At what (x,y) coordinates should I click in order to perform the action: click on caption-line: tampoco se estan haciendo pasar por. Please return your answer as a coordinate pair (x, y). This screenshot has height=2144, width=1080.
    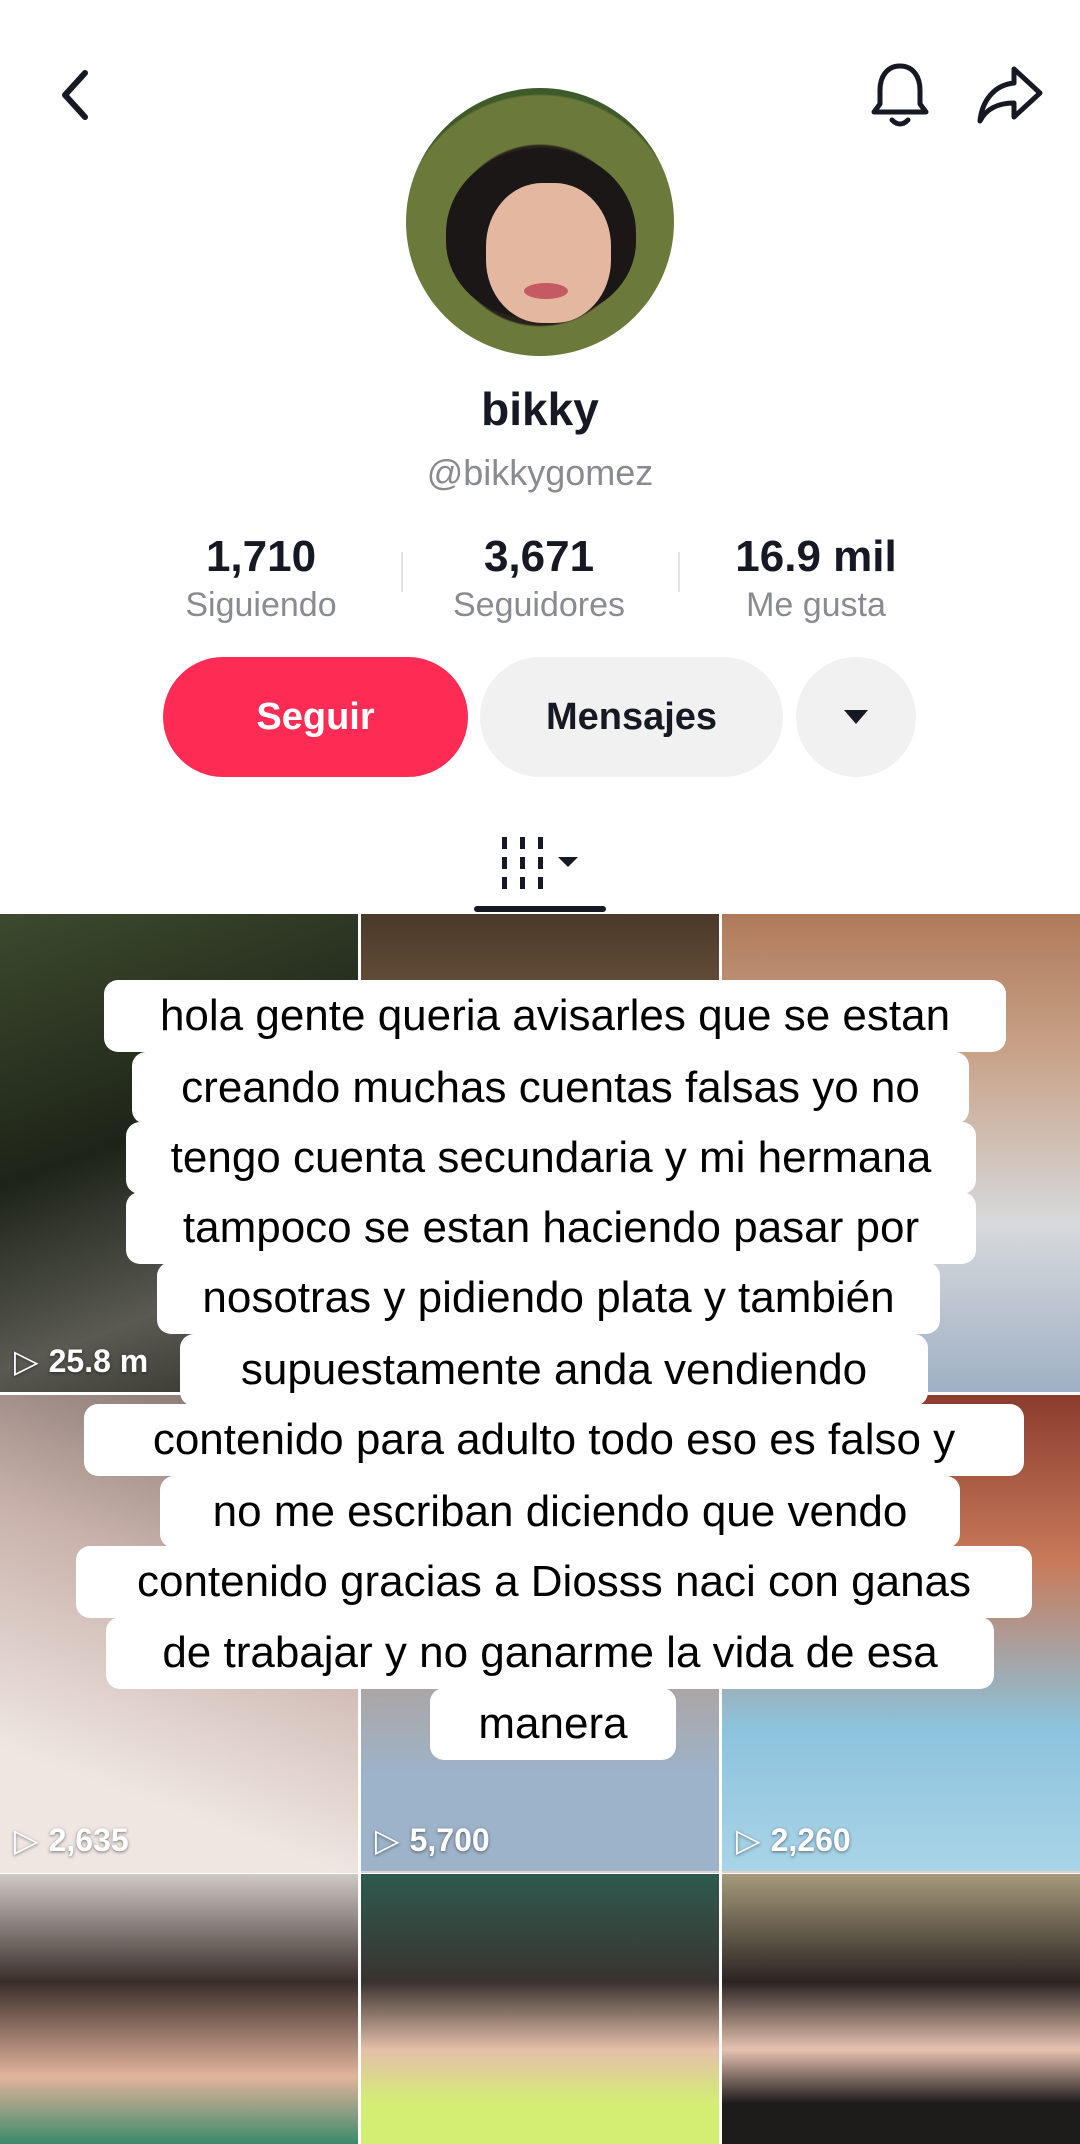
    Looking at the image, I should click on (551, 1228).